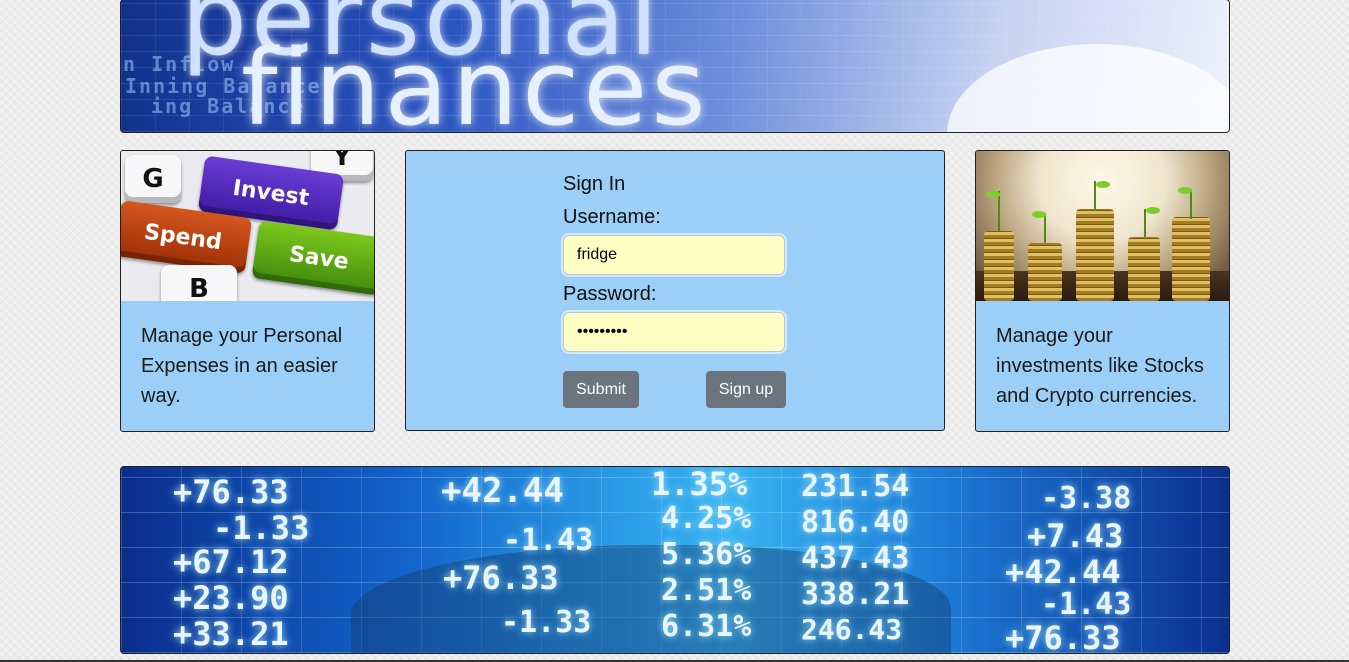 The height and width of the screenshot is (662, 1349). I want to click on ticker-value: -3.38, so click(1086, 498).